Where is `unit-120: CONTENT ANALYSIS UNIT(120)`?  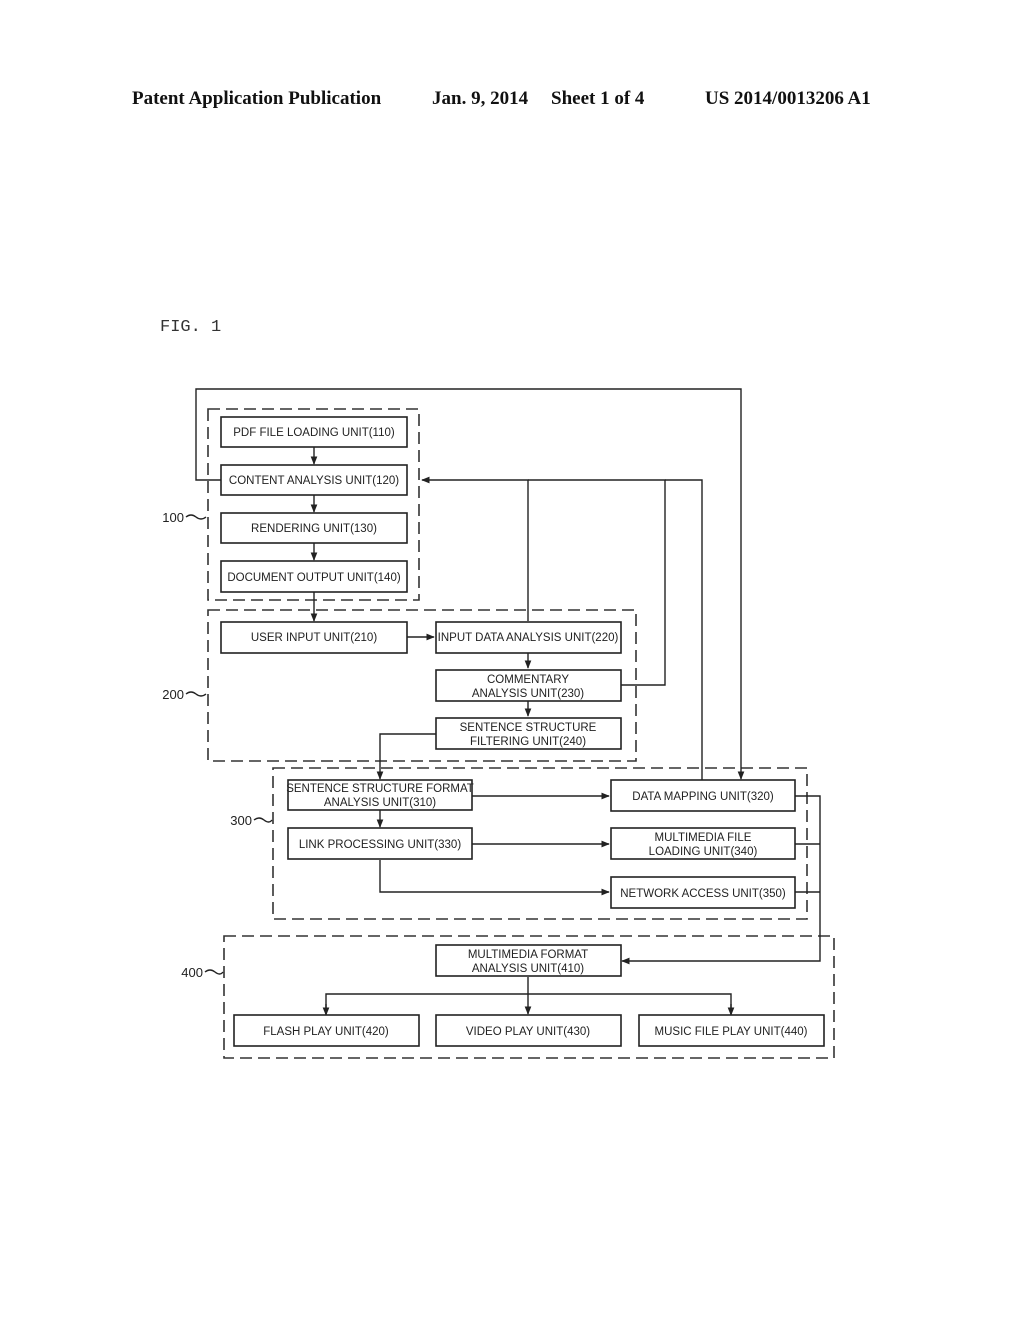 unit-120: CONTENT ANALYSIS UNIT(120) is located at coordinates (314, 480).